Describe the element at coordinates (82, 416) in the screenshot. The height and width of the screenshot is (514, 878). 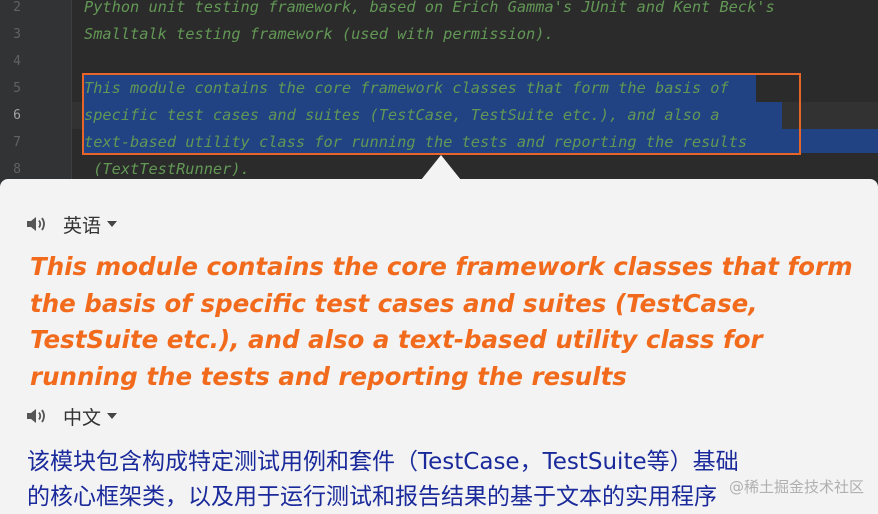
I see `target-language-selector: 中文` at that location.